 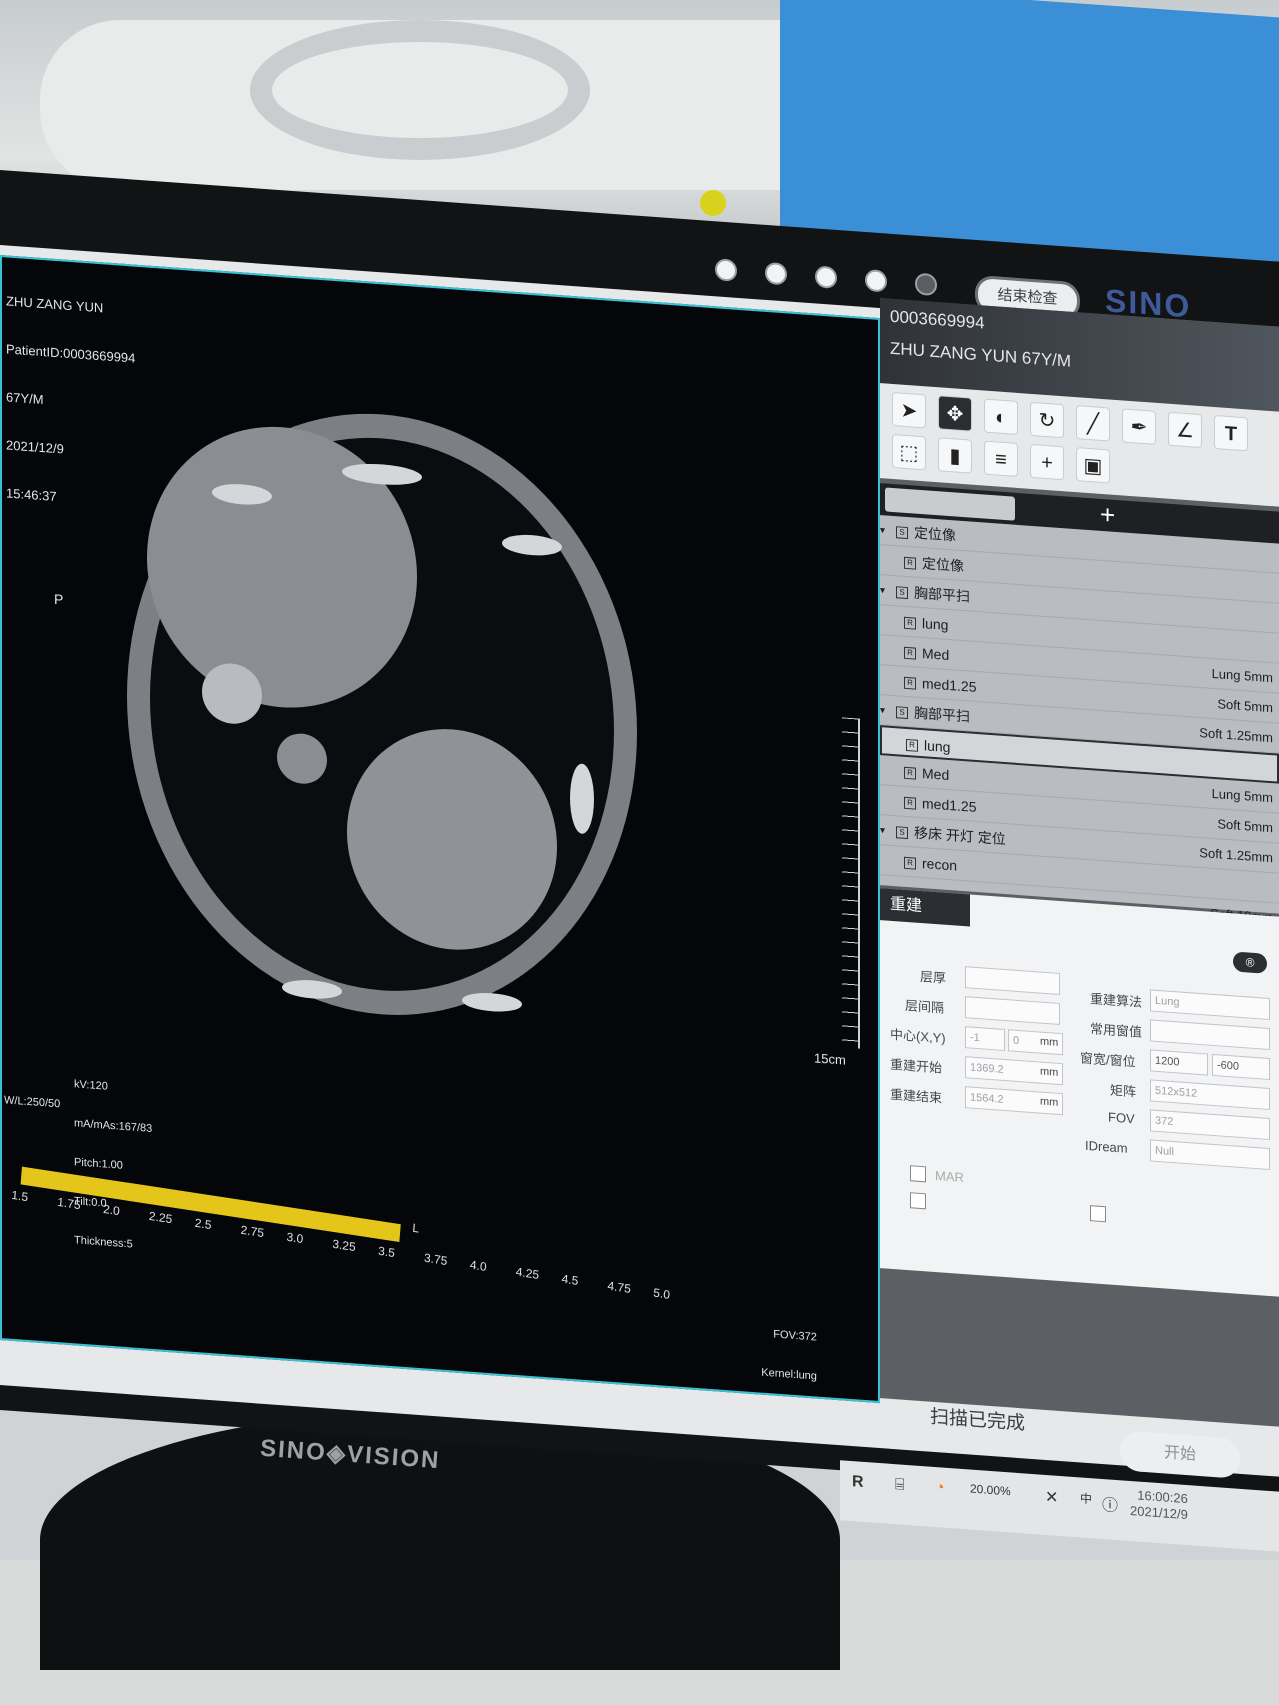 What do you see at coordinates (1250, 962) in the screenshot?
I see `recon-mode-icon: ®` at bounding box center [1250, 962].